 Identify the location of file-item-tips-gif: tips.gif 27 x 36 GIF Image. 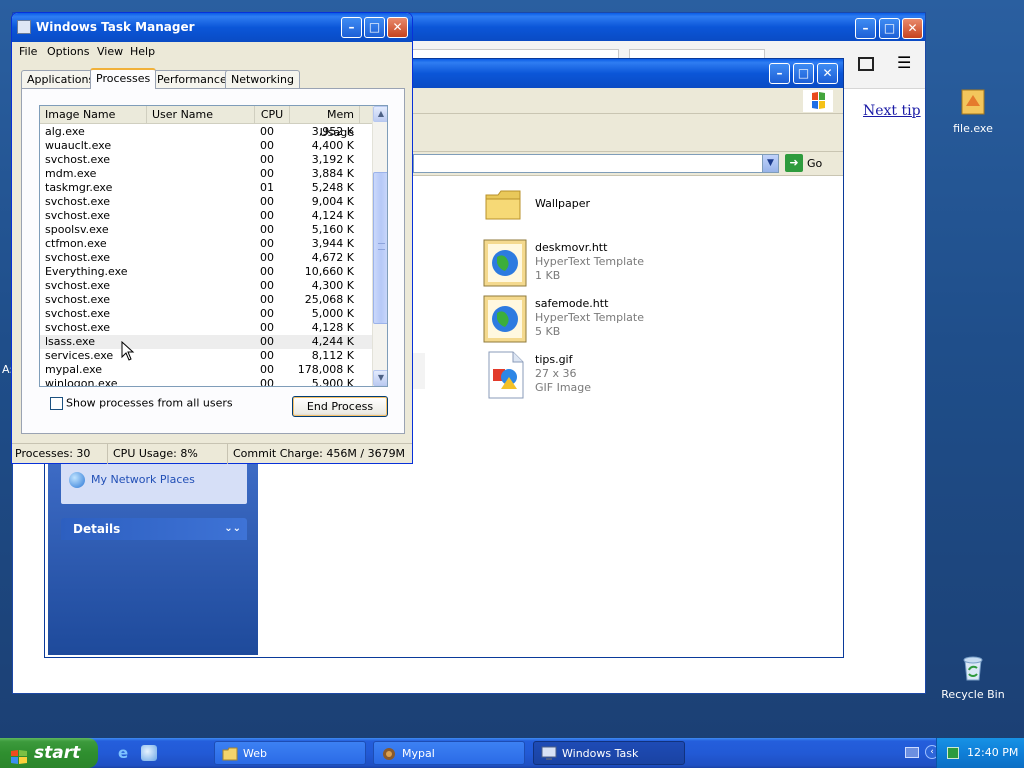
(593, 376).